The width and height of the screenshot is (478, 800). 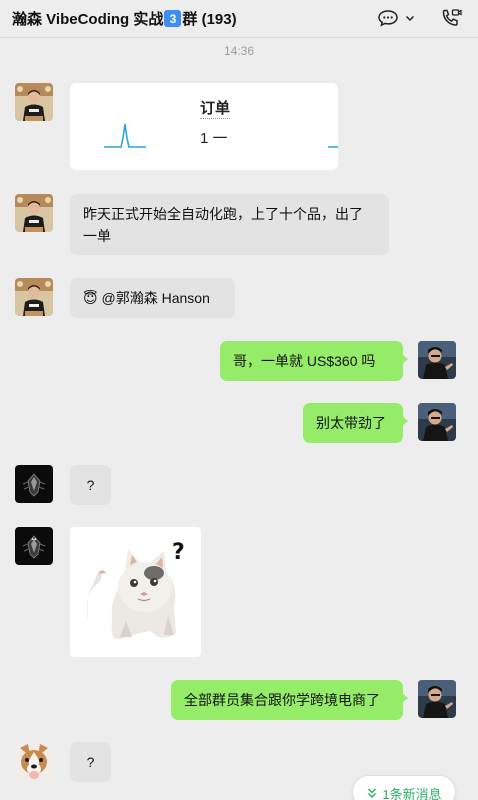 I want to click on message-bubble-mention: 😇 @郭瀚森 Hanson, so click(x=152, y=298).